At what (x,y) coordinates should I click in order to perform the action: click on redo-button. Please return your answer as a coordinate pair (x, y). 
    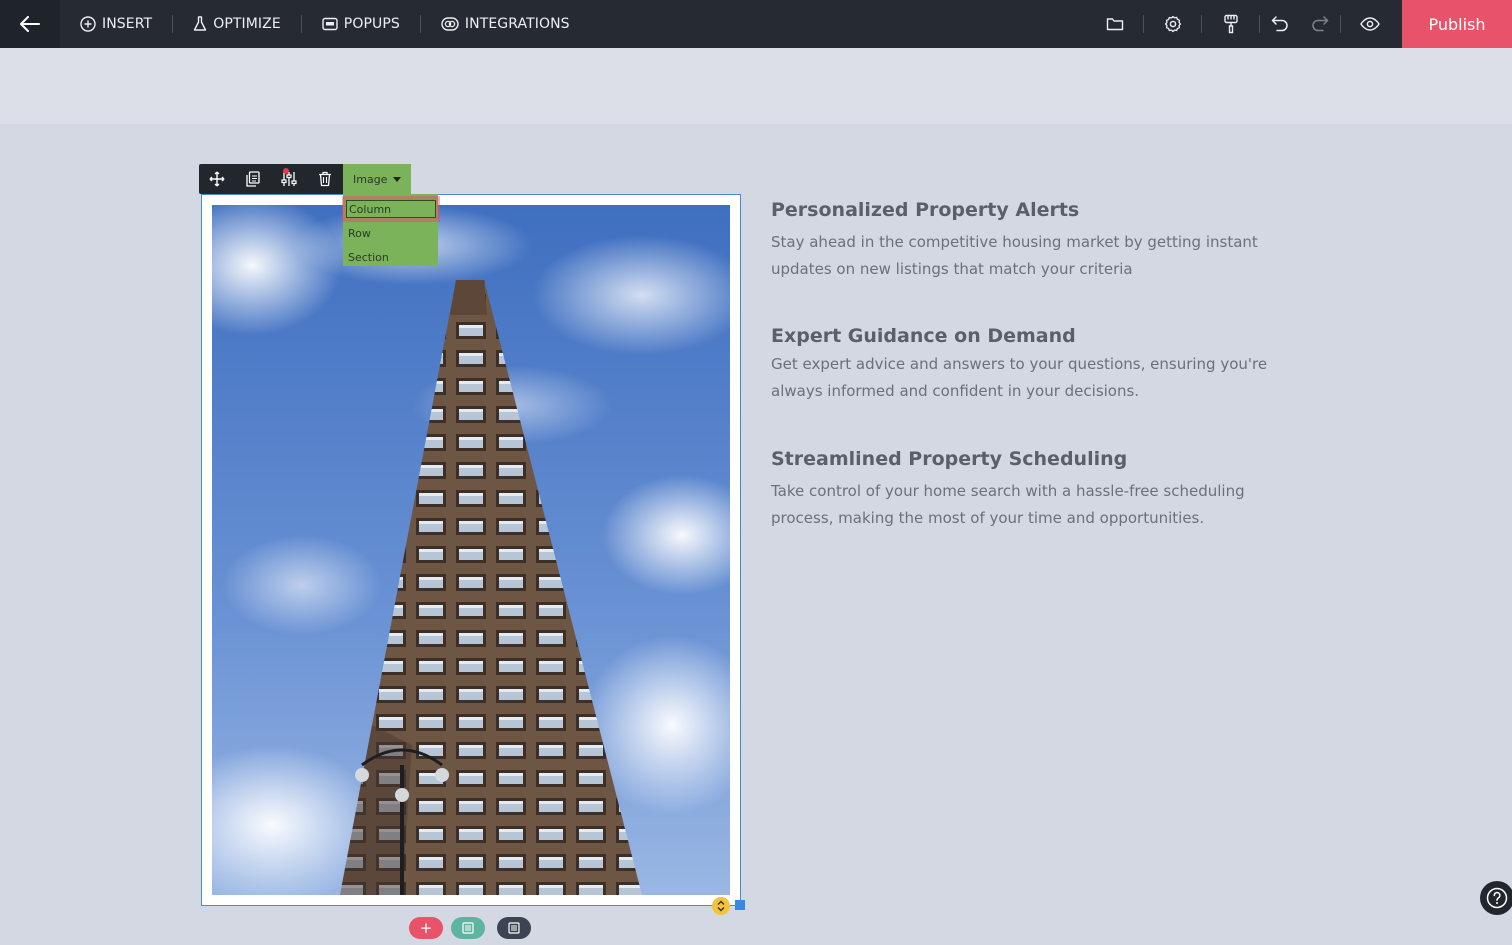
    Looking at the image, I should click on (1320, 24).